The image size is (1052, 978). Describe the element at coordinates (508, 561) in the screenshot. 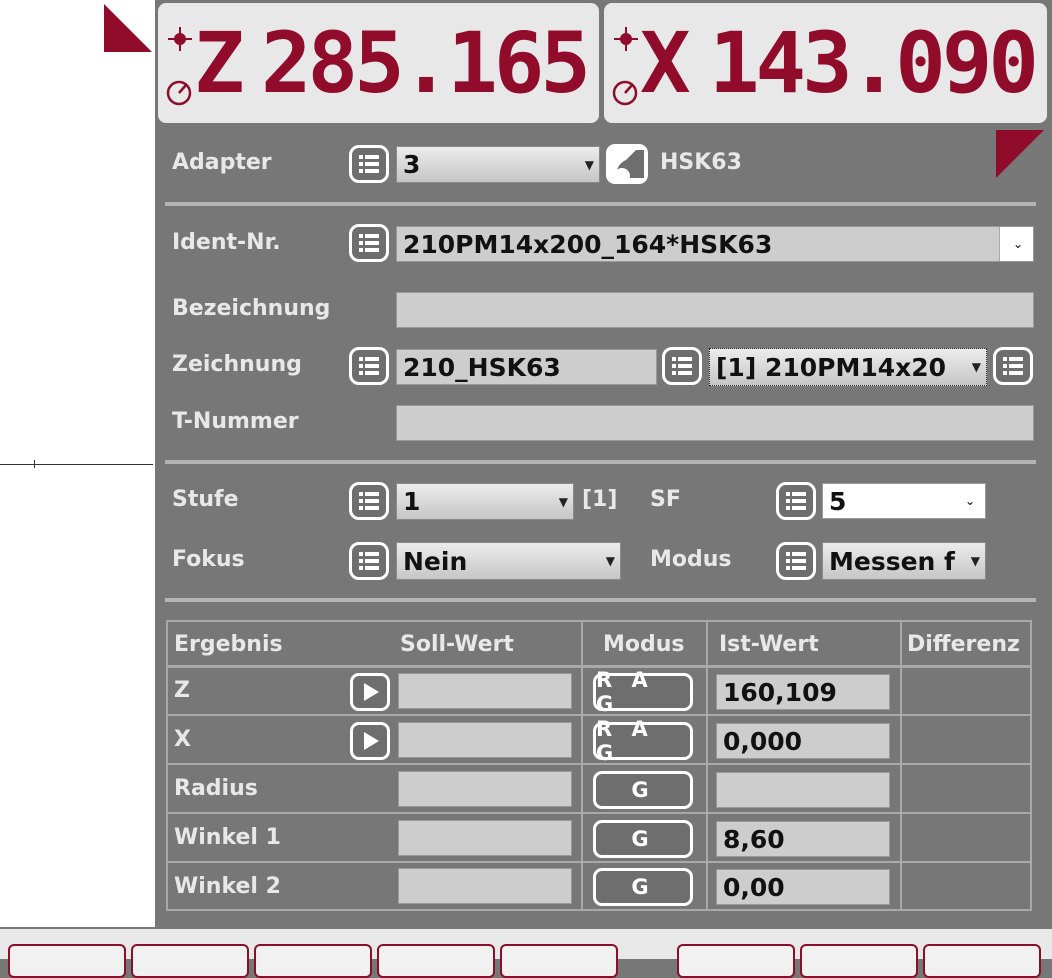

I see `fokus-select: Nein ▼` at that location.